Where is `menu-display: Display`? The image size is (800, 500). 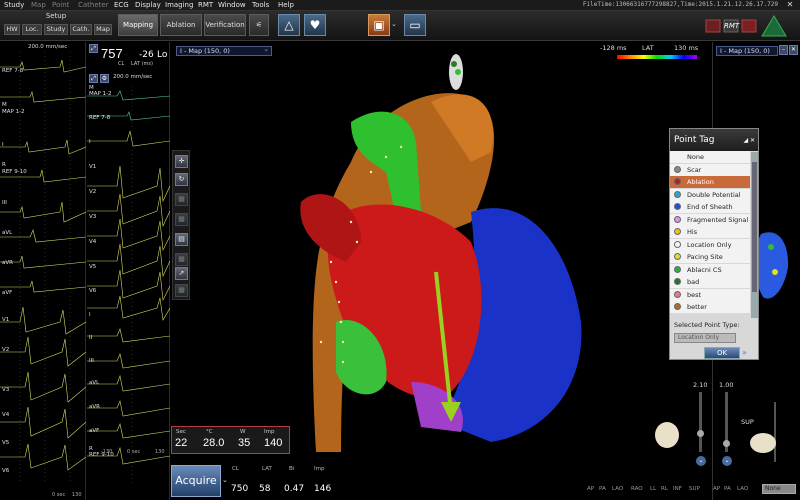 menu-display: Display is located at coordinates (148, 5).